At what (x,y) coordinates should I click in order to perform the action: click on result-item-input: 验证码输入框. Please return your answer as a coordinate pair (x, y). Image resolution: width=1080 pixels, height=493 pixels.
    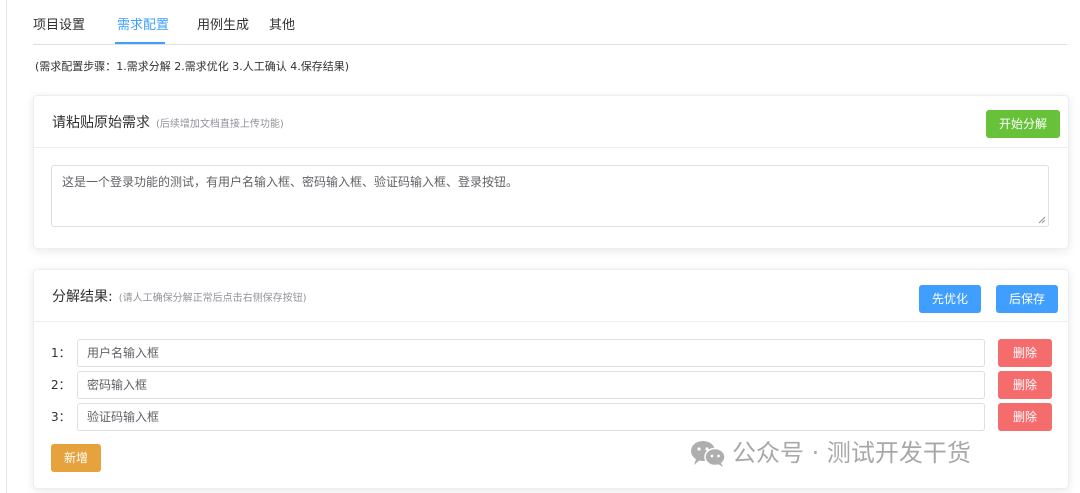
    Looking at the image, I should click on (531, 417).